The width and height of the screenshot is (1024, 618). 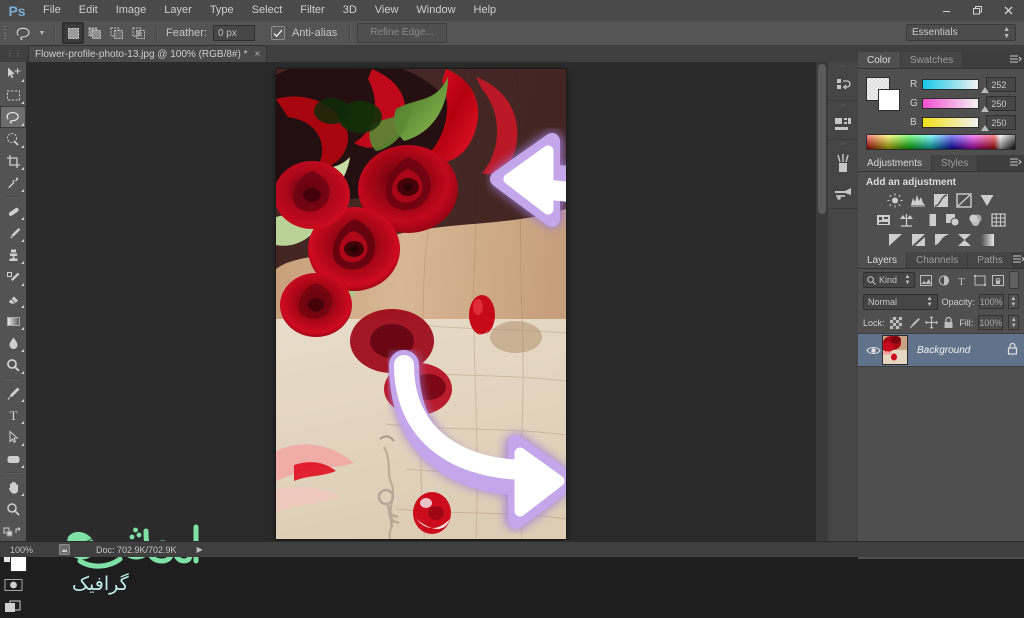 I want to click on menu-layer: Layer, so click(x=178, y=10).